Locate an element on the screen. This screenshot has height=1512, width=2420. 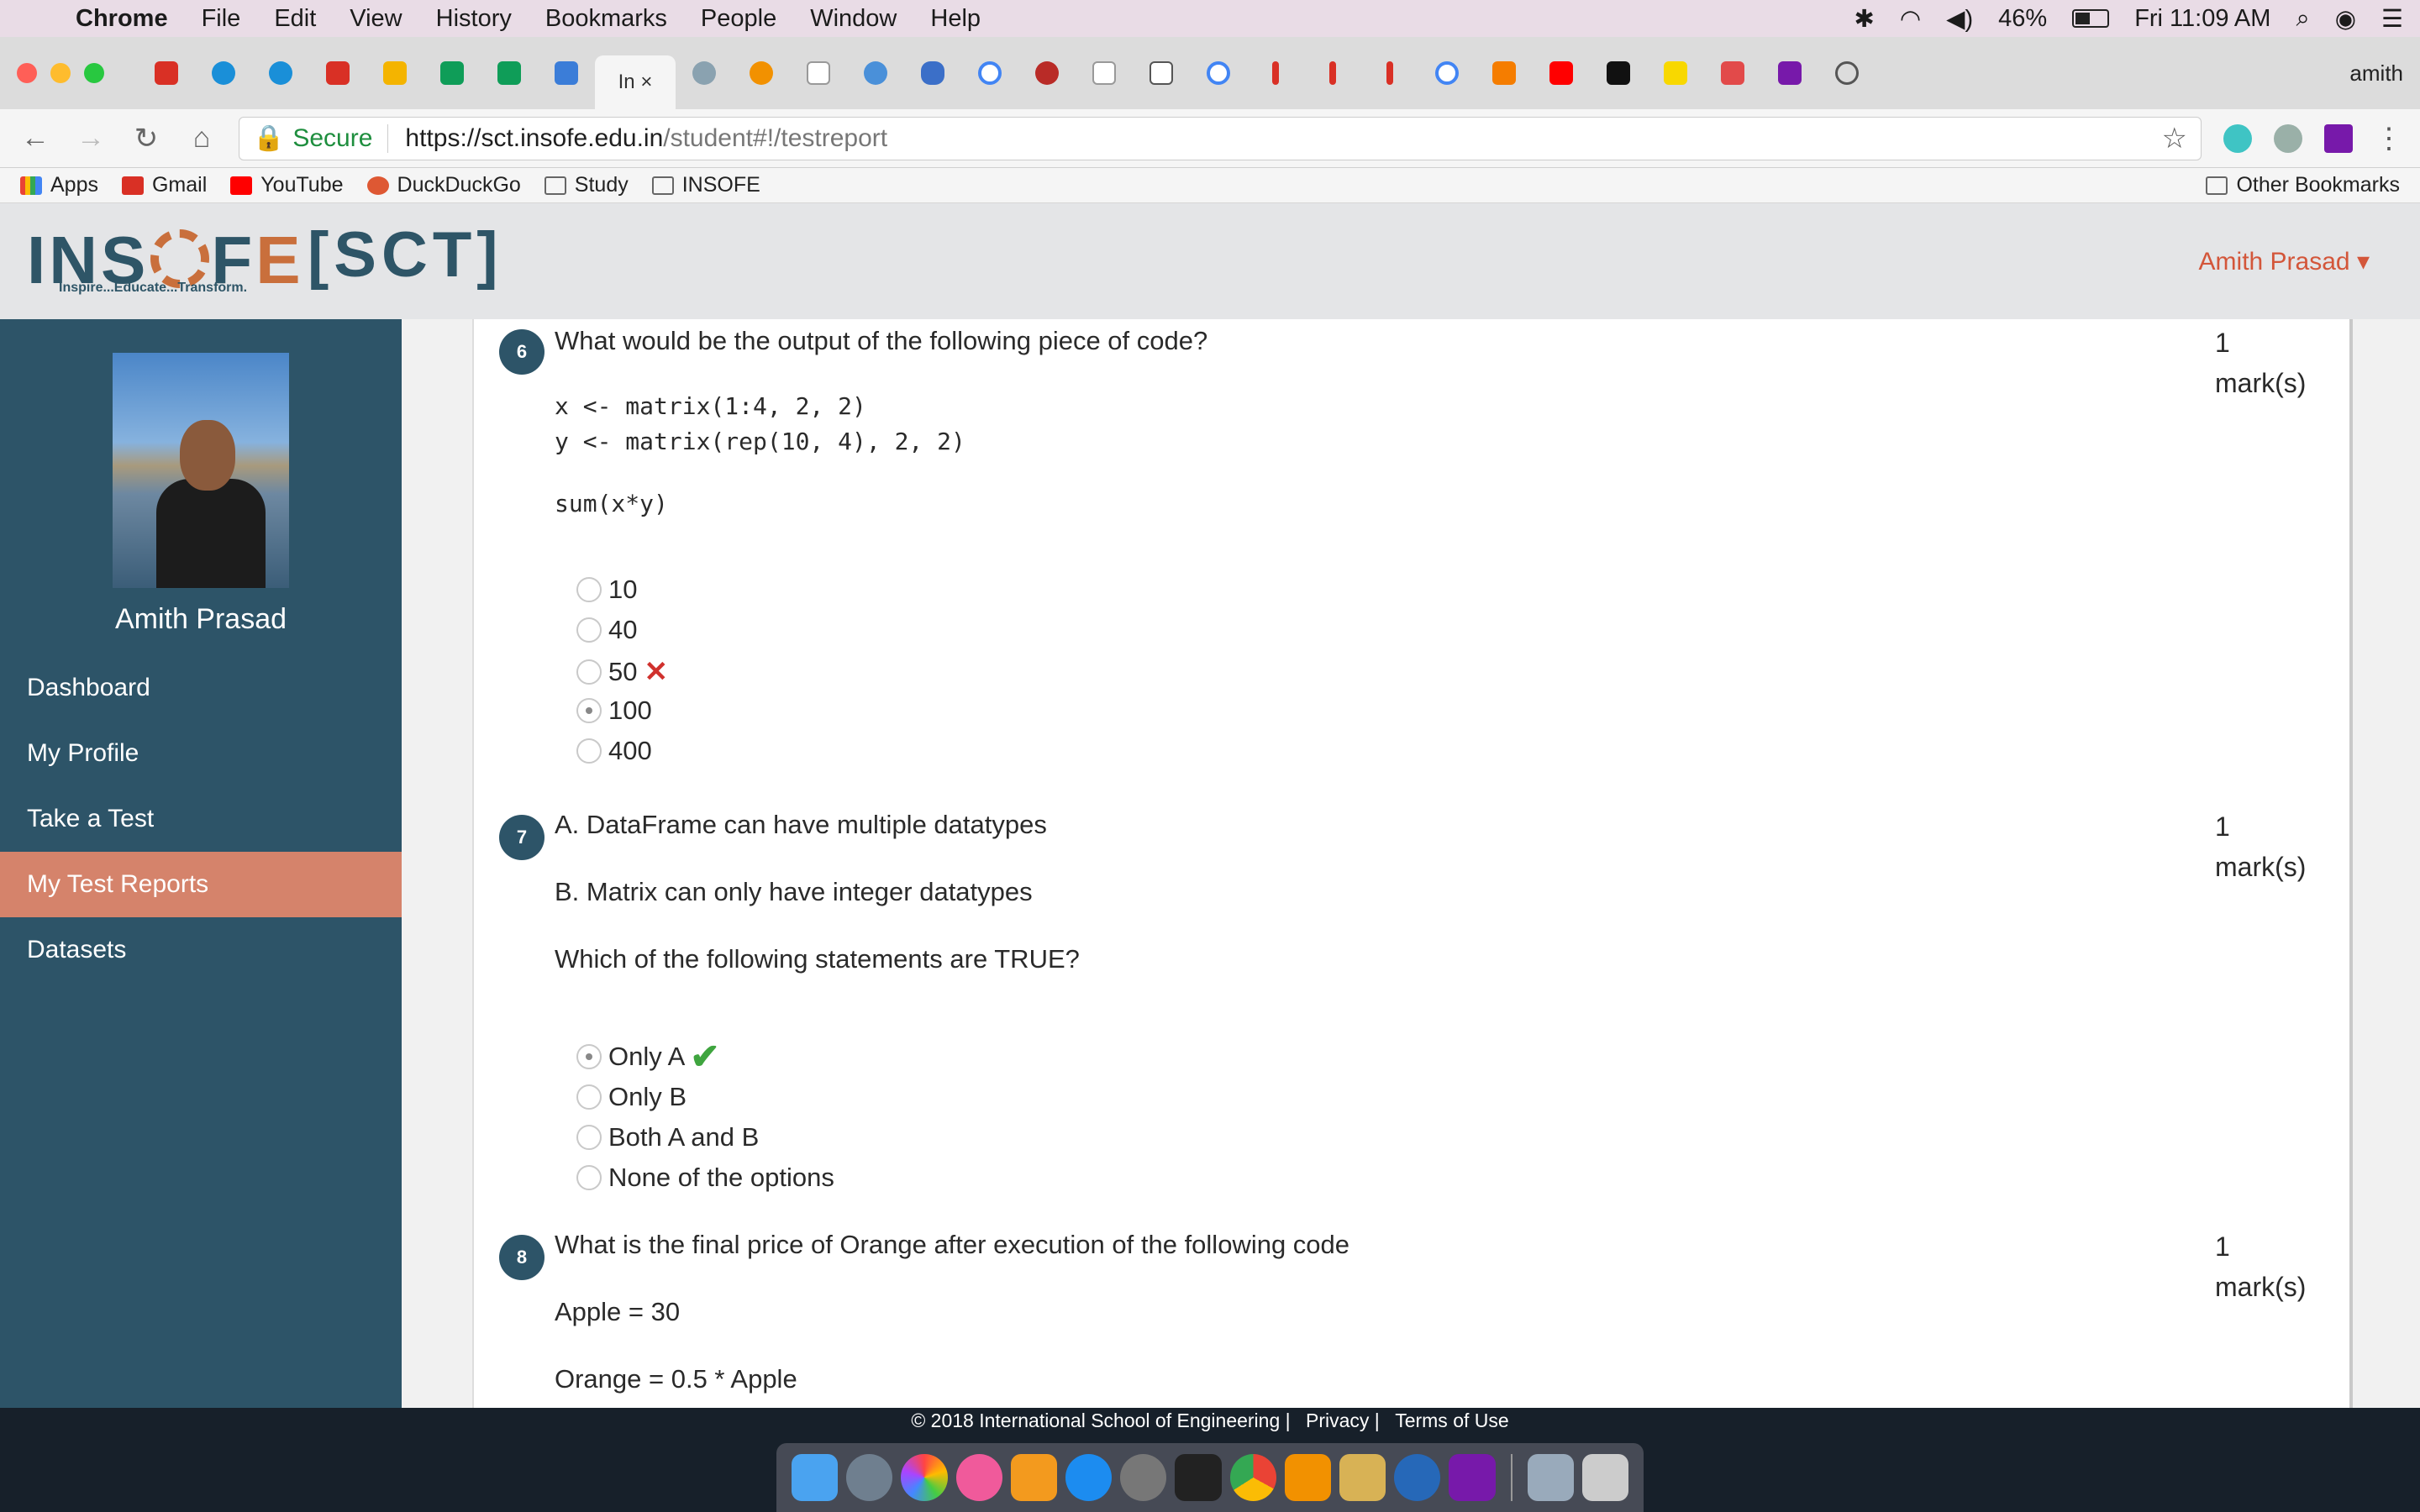
tab-active: In × is located at coordinates (635, 82).